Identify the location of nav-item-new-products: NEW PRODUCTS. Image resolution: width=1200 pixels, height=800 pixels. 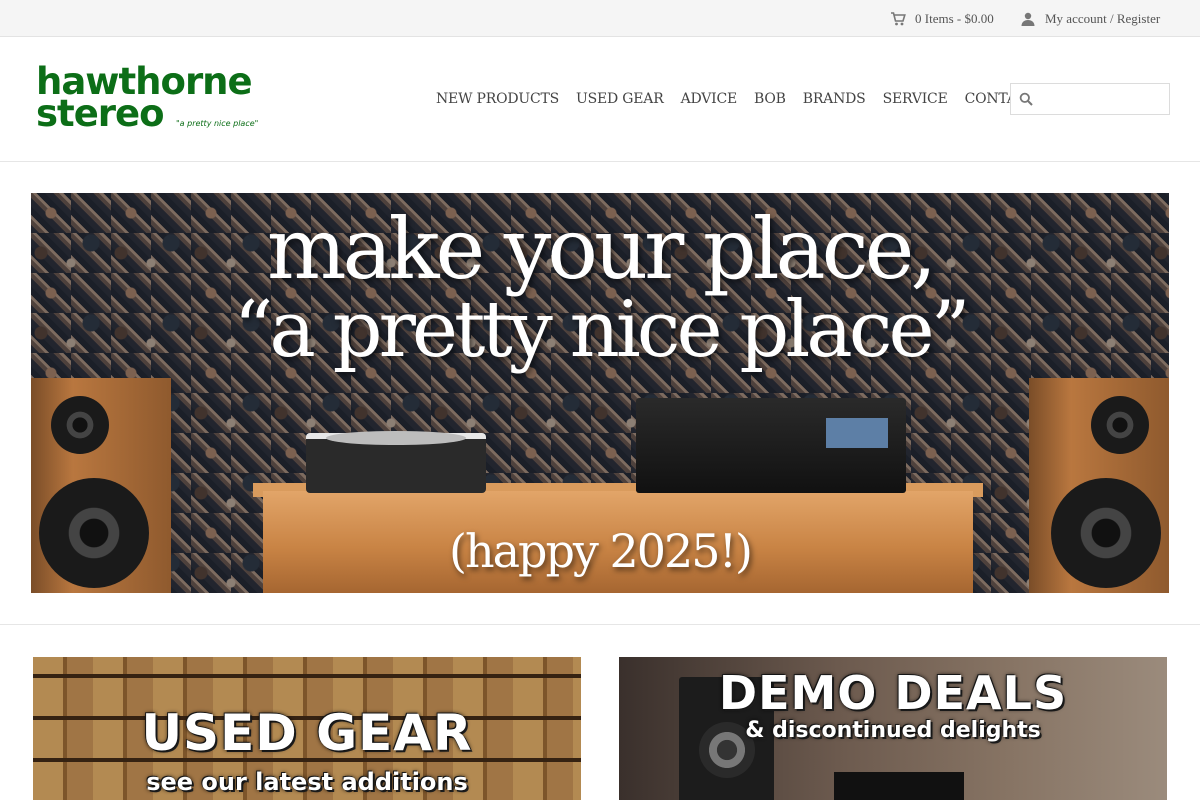
(497, 99).